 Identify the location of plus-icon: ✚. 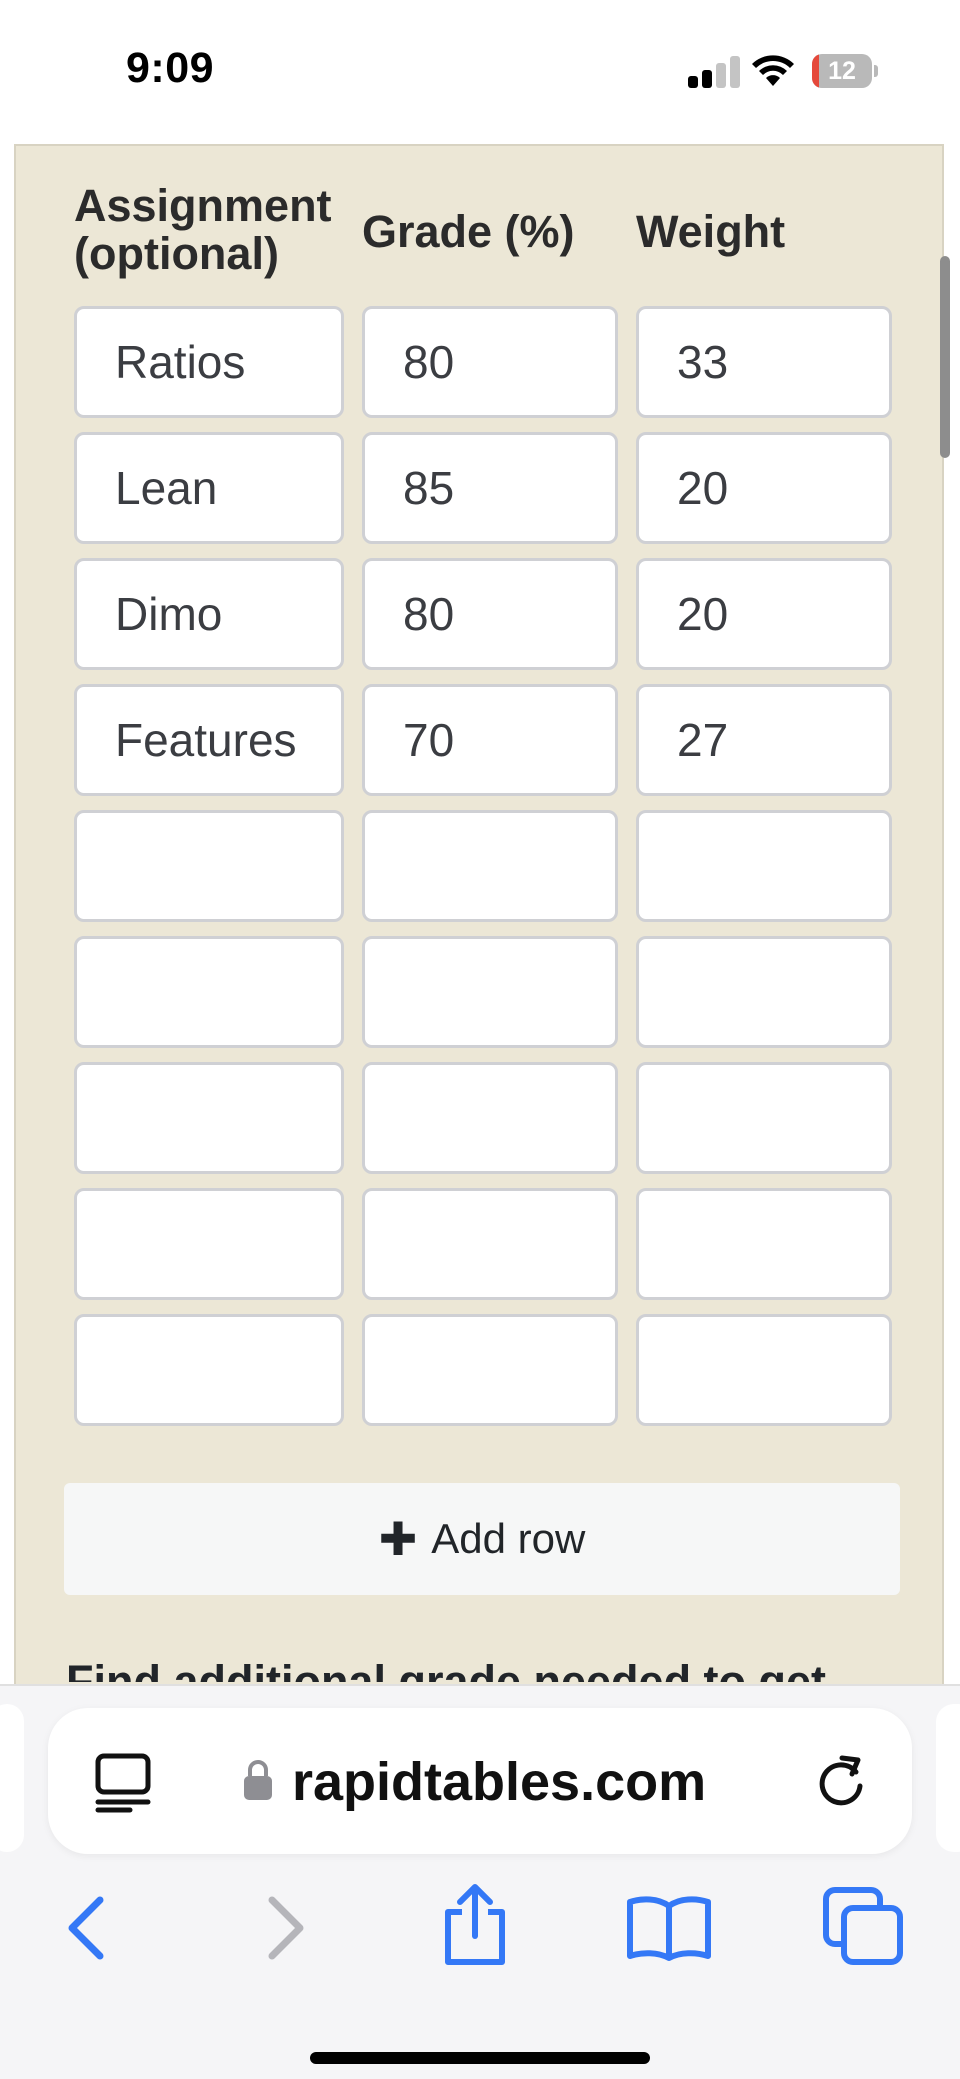
(398, 1539).